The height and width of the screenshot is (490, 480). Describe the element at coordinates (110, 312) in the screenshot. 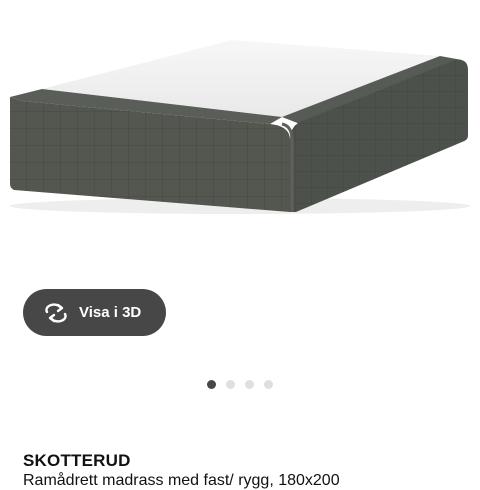

I see `view-in-3d-label: Visa i 3D` at that location.